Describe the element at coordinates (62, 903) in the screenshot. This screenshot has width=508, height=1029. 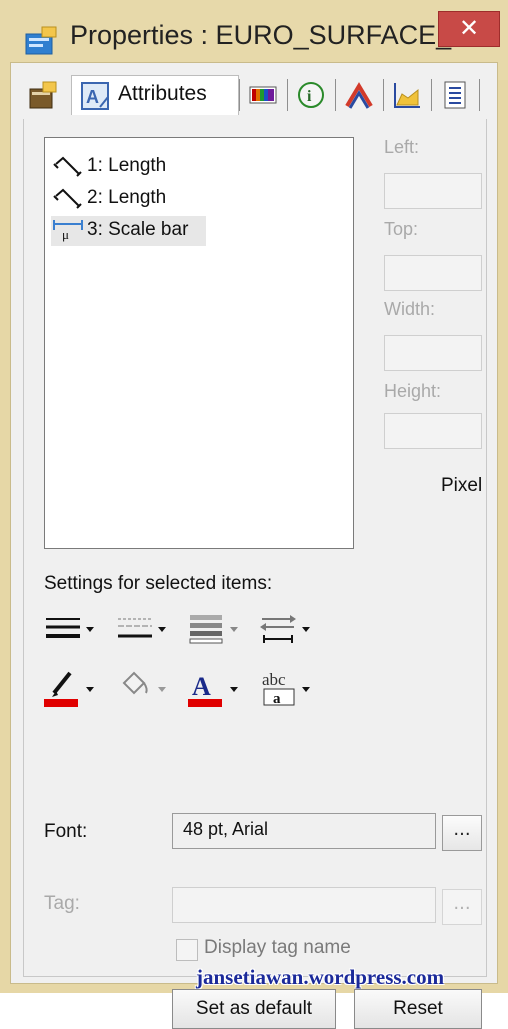
I see `tag-label: Tag:` at that location.